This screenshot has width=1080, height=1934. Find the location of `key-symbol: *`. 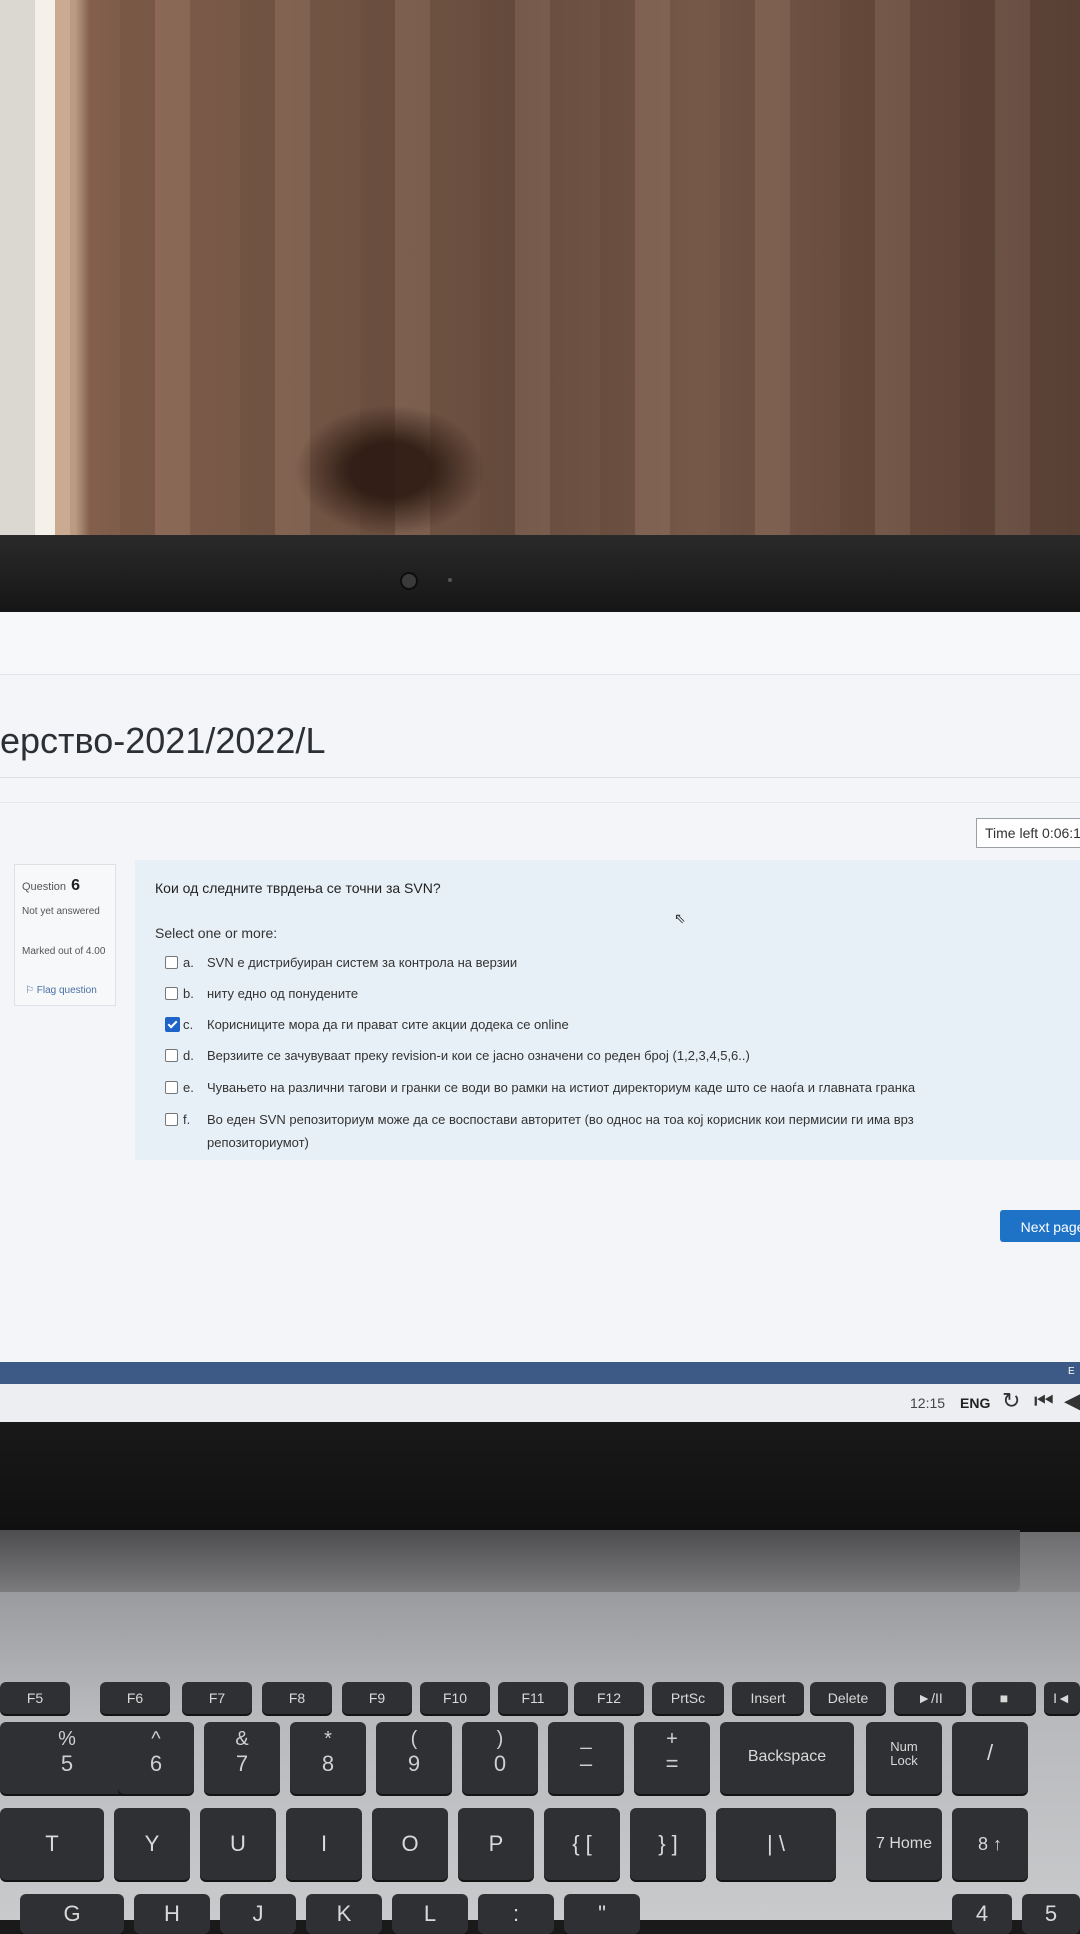

key-symbol: * is located at coordinates (328, 1739).